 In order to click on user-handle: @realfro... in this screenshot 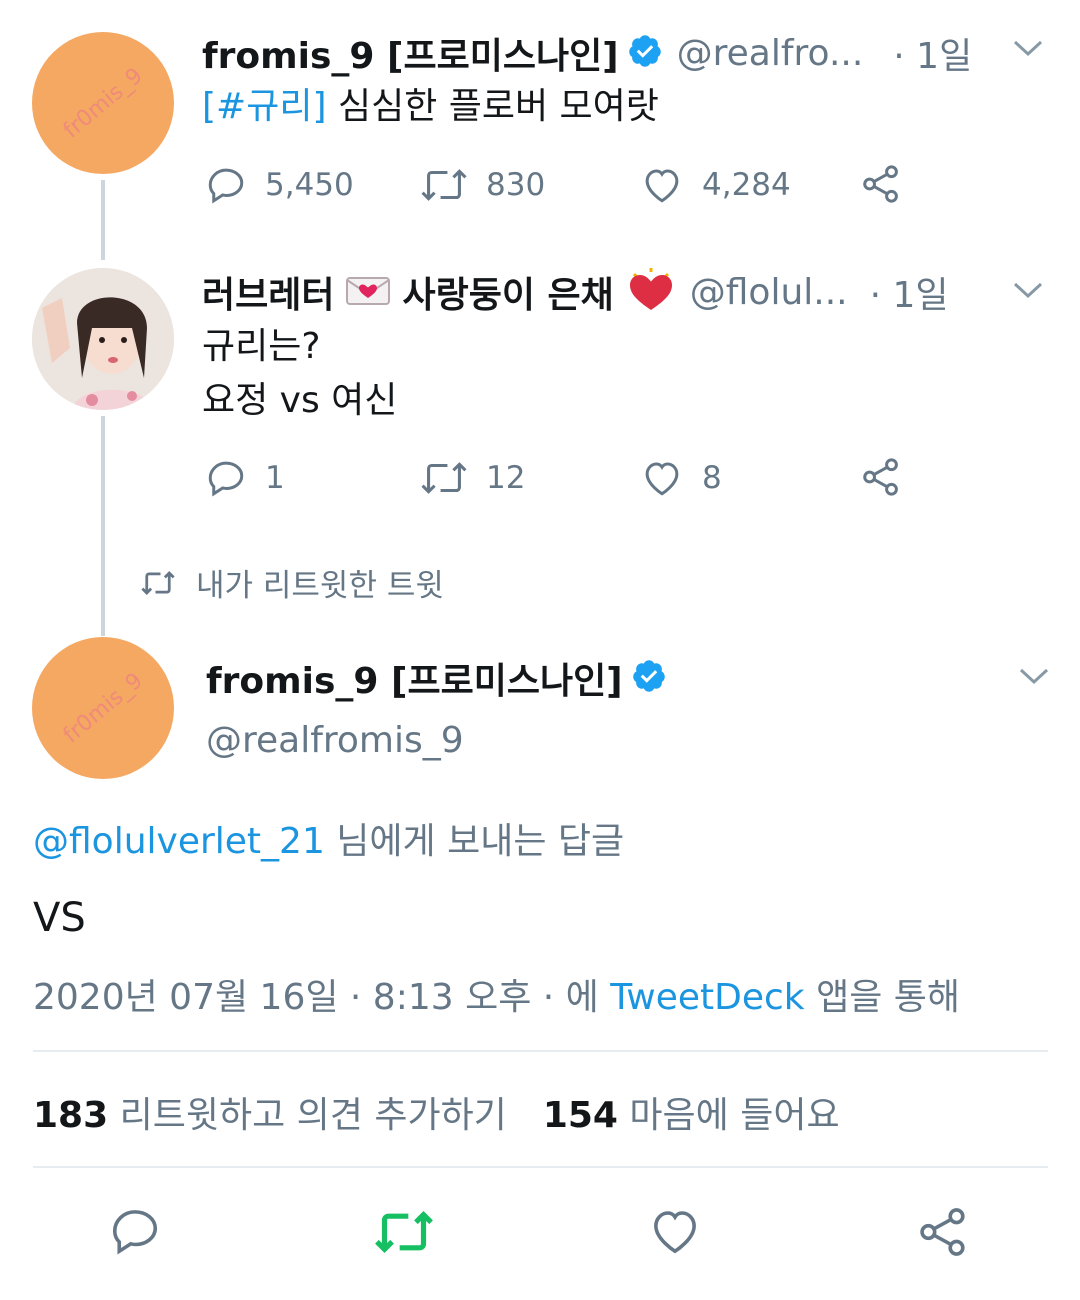, I will do `click(770, 53)`.